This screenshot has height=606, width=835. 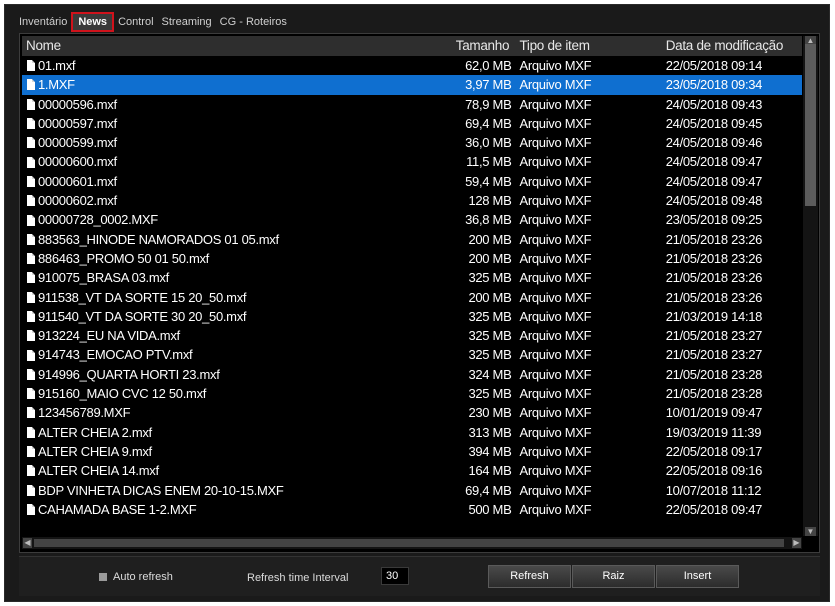 I want to click on table-row: 1.MXF 3,97 MB Arquivo MXF 23/05/2018 09:34, so click(x=412, y=85).